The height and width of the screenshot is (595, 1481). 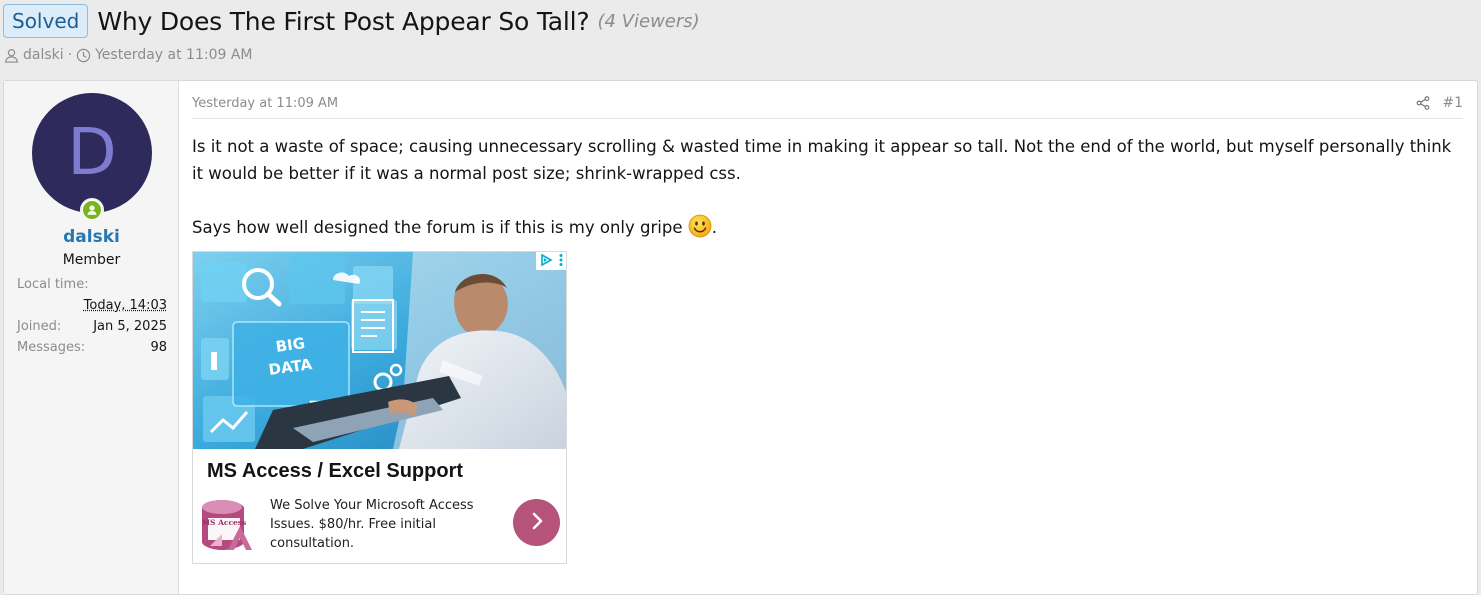 I want to click on chevron-right-icon, so click(x=537, y=523).